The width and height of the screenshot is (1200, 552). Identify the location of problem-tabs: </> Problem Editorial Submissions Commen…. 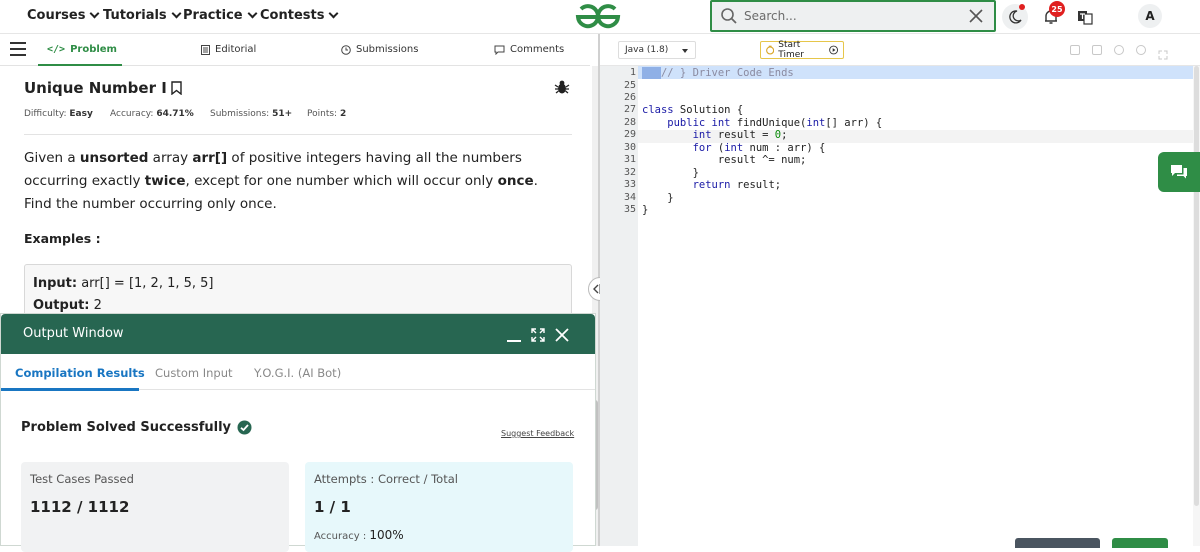
(295, 50).